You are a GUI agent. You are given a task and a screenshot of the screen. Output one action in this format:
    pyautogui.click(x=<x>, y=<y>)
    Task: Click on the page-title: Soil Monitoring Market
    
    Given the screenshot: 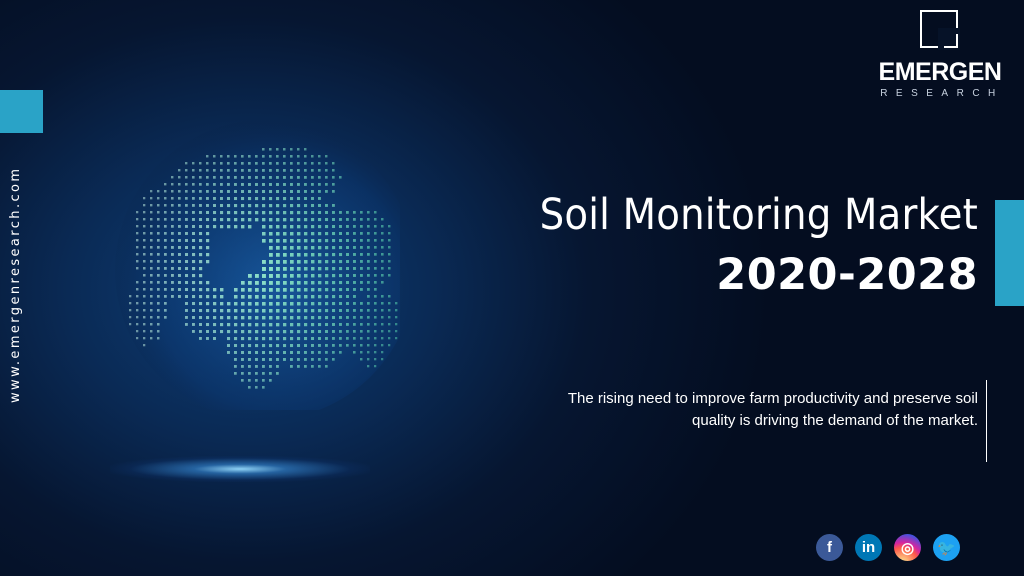 What is the action you would take?
    pyautogui.click(x=758, y=215)
    